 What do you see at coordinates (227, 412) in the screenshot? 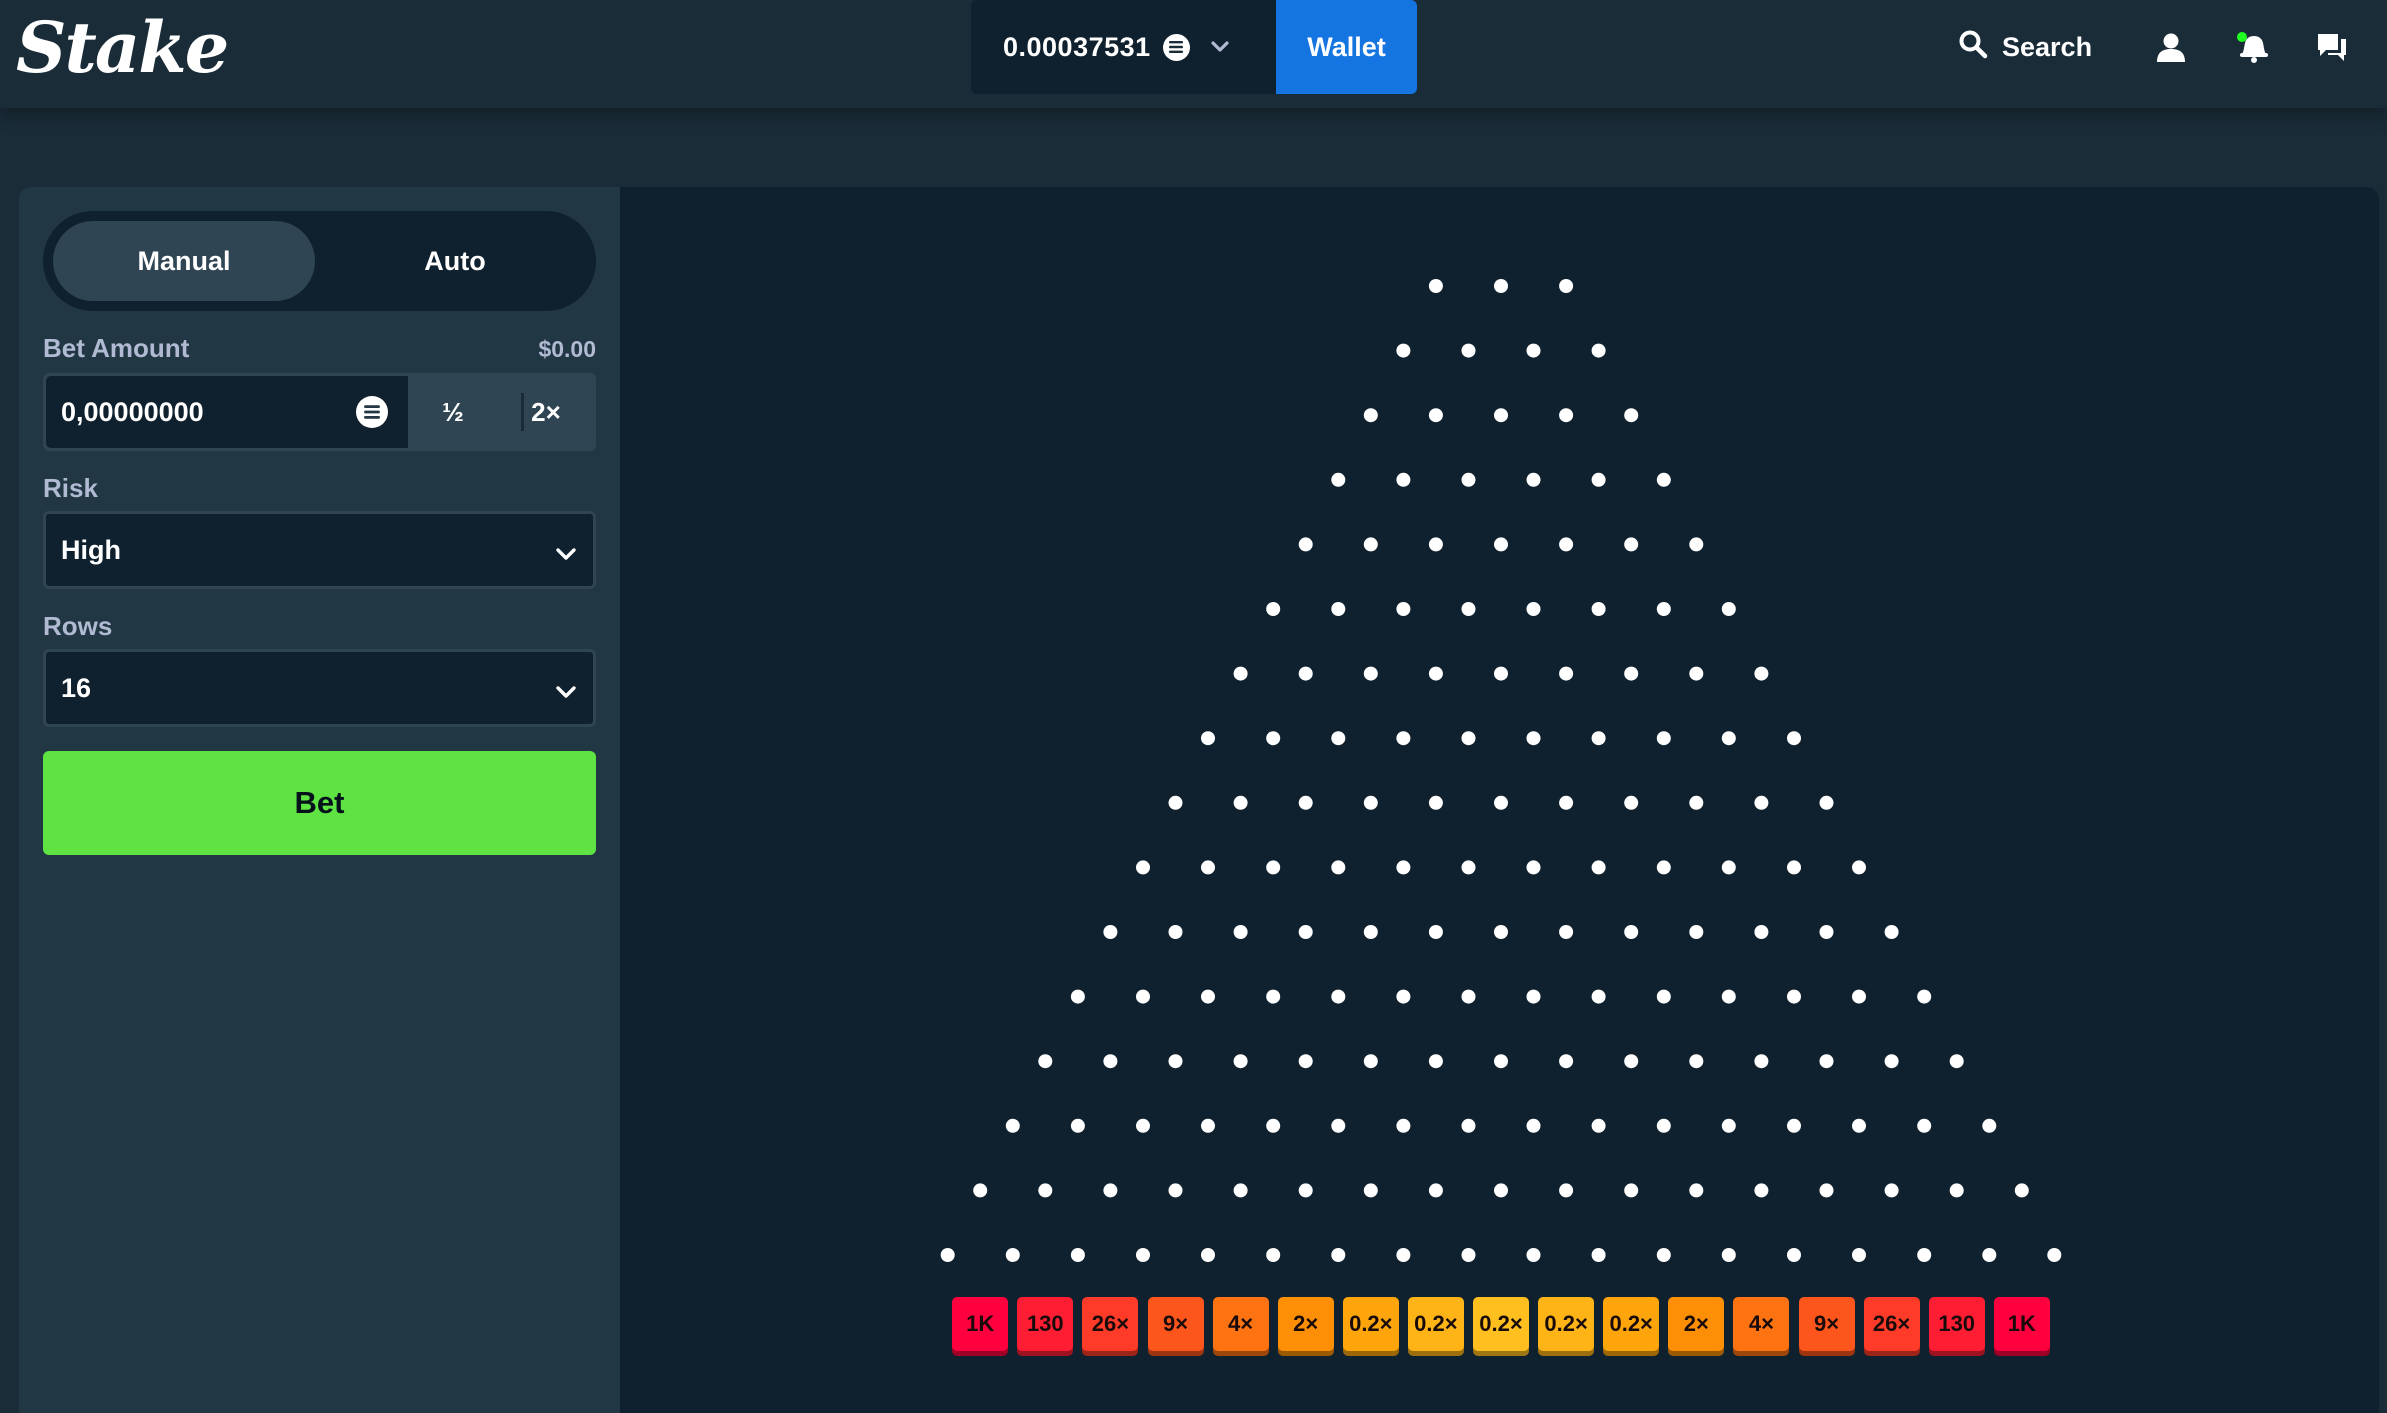
I see `bet-amount-input: 0,00000000` at bounding box center [227, 412].